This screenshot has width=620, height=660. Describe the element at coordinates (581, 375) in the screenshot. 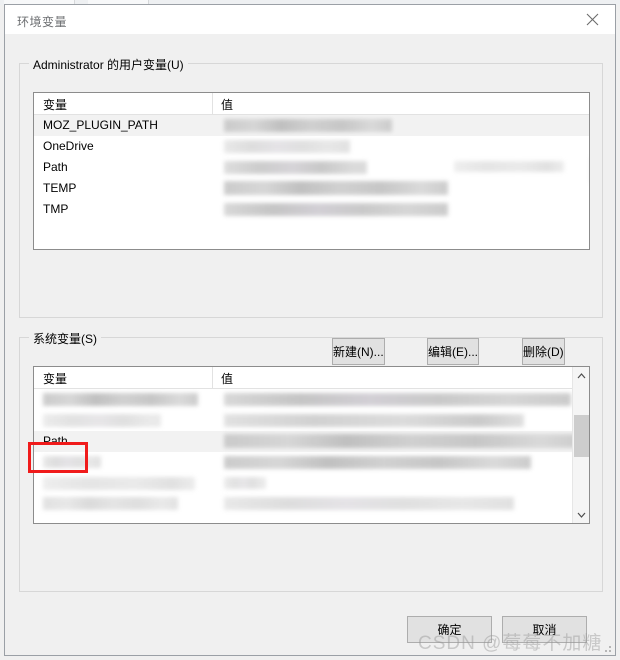

I see `scroll-up-icon` at that location.